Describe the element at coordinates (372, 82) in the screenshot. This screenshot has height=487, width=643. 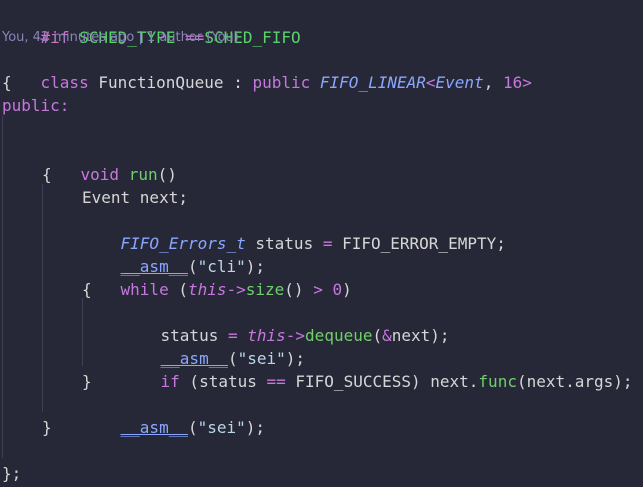
I see `token-type: FIFO_LINEAR` at that location.